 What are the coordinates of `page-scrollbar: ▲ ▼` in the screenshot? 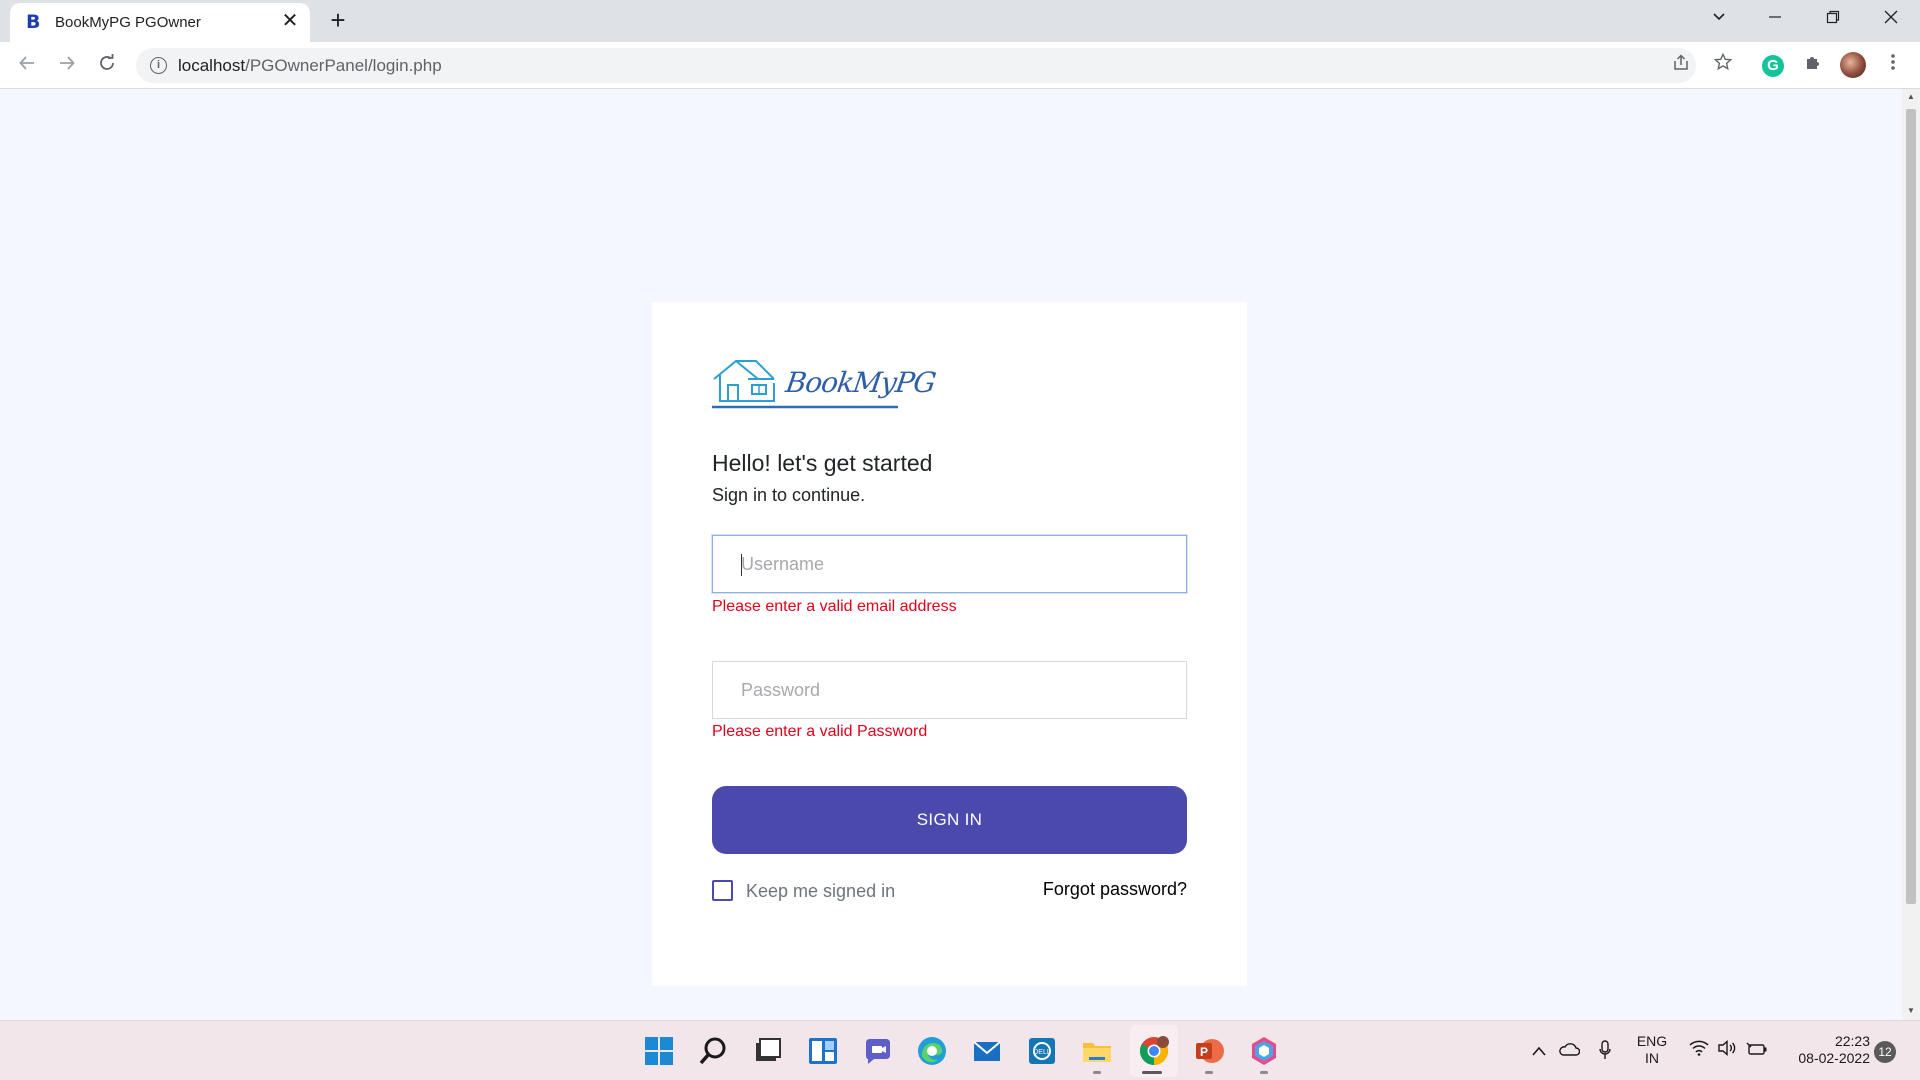 It's located at (1911, 554).